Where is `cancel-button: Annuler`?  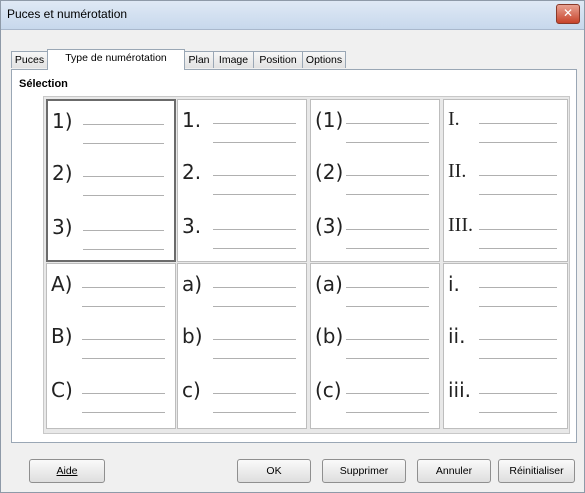
cancel-button: Annuler is located at coordinates (454, 471).